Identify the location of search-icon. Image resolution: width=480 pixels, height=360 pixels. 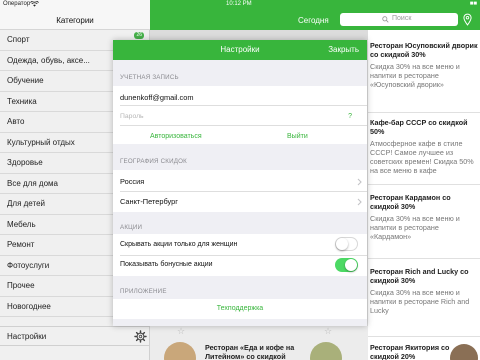
(385, 19).